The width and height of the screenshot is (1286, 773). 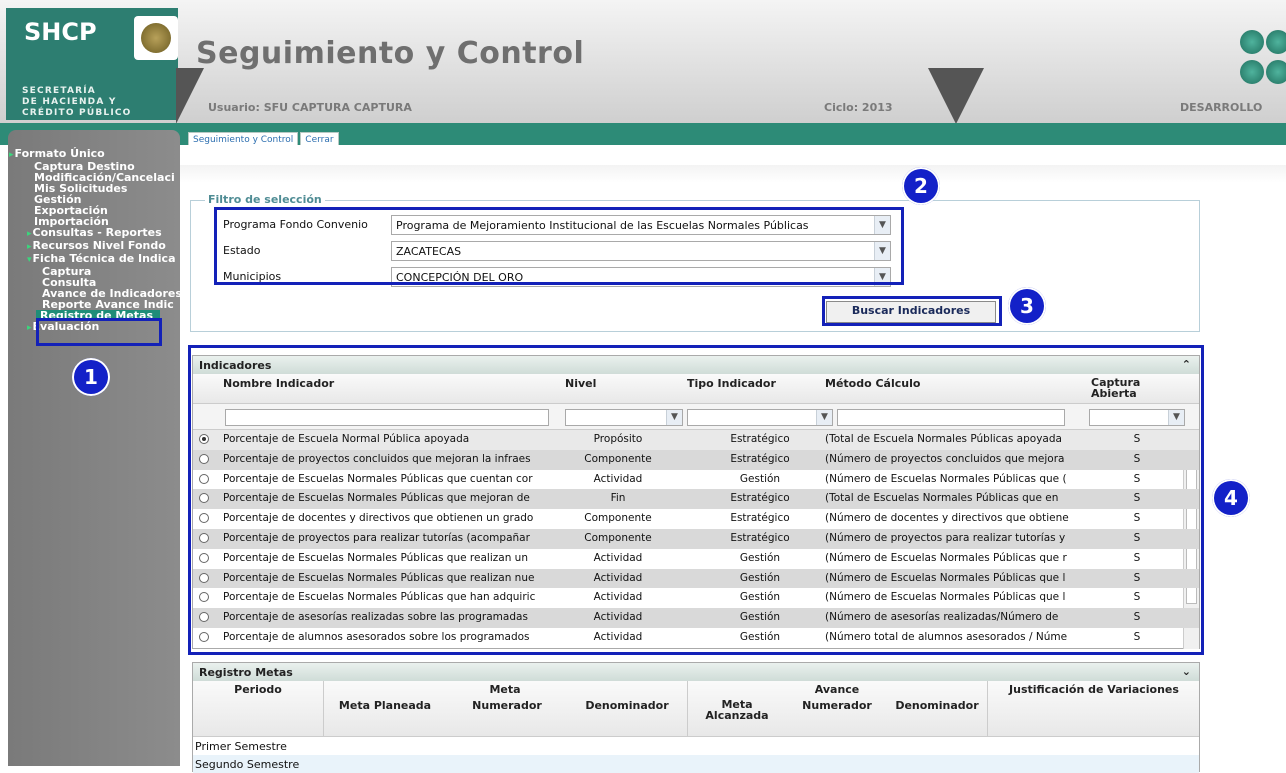 What do you see at coordinates (310, 107) in the screenshot?
I see `user-label: Usuario: SFU CAPTURA CAPTURA` at bounding box center [310, 107].